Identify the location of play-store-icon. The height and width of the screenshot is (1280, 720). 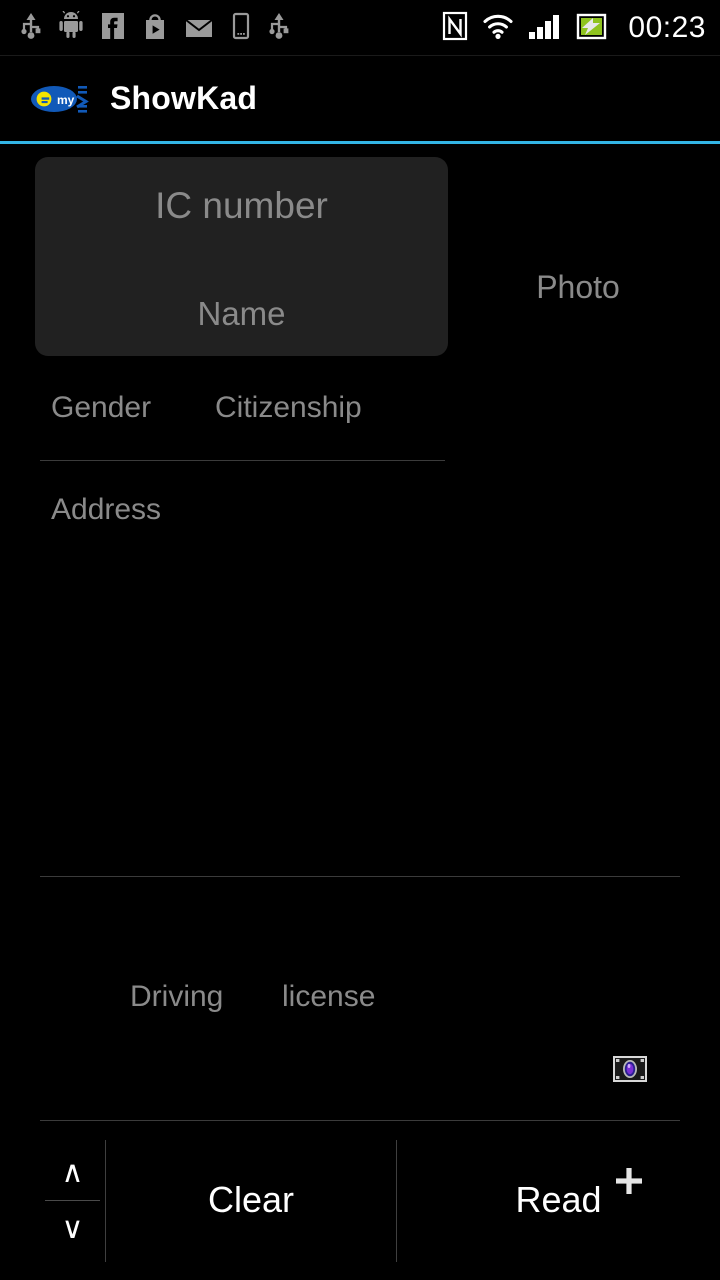
(155, 28).